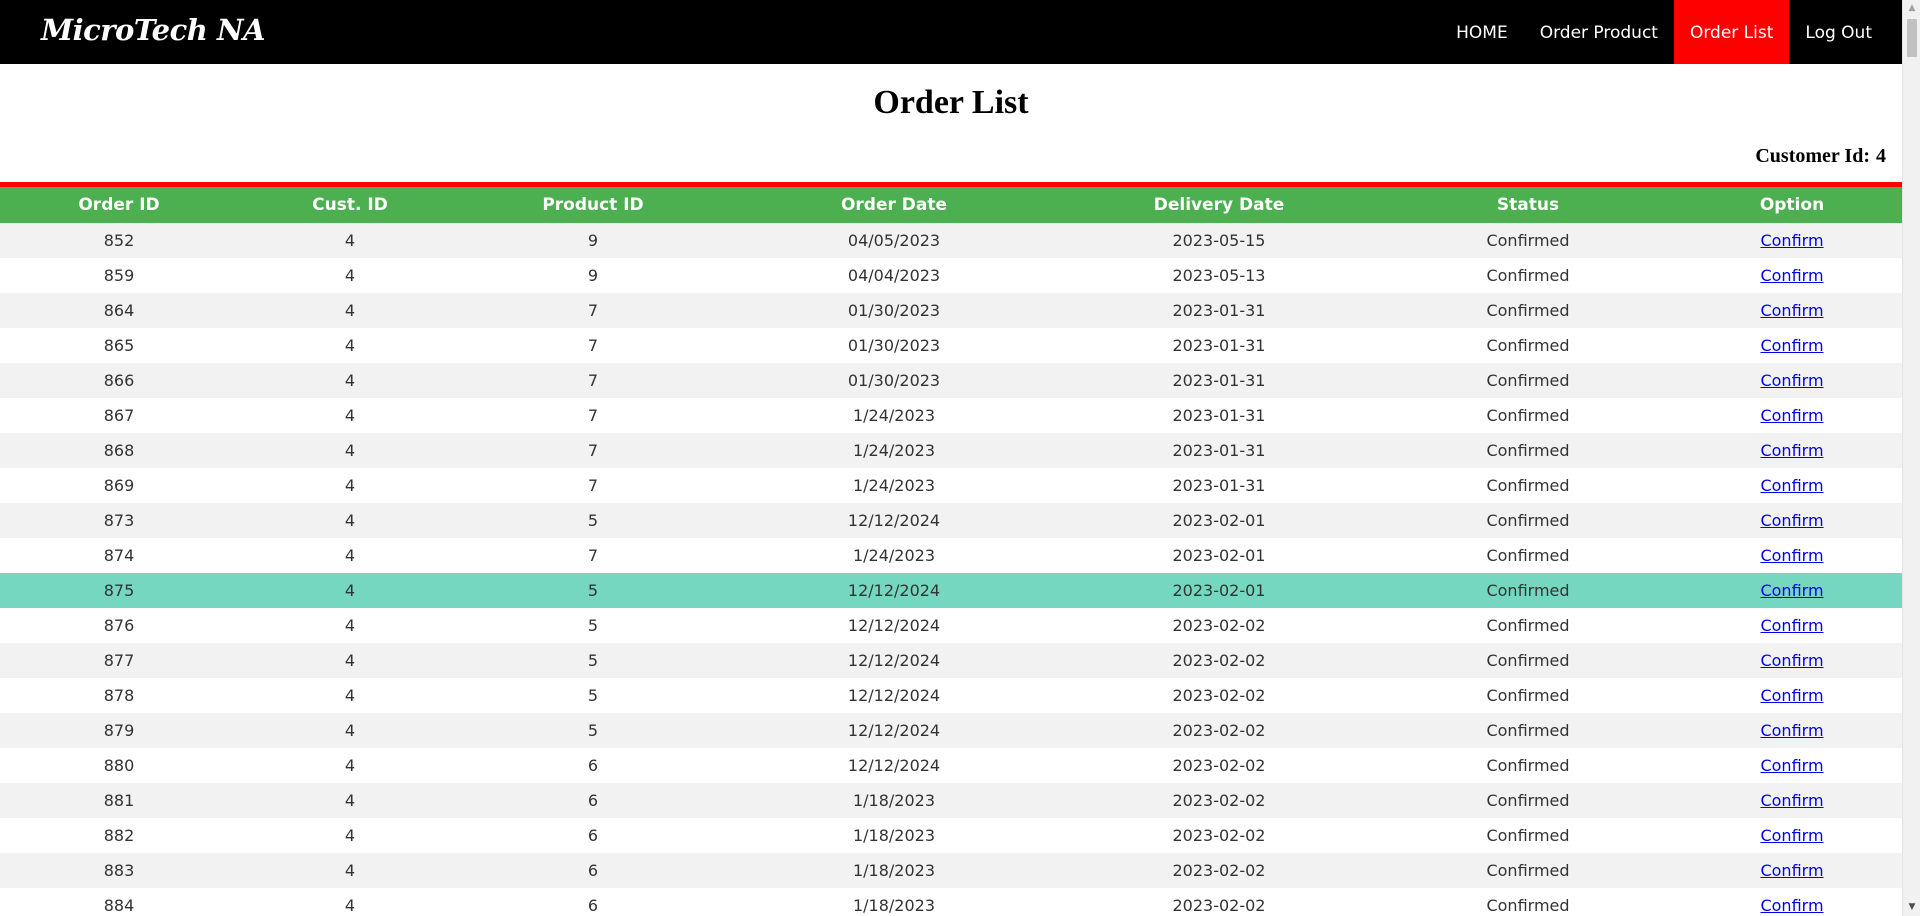 The width and height of the screenshot is (1920, 916). I want to click on delivery-date-cell: 2023-01-31, so click(1219, 310).